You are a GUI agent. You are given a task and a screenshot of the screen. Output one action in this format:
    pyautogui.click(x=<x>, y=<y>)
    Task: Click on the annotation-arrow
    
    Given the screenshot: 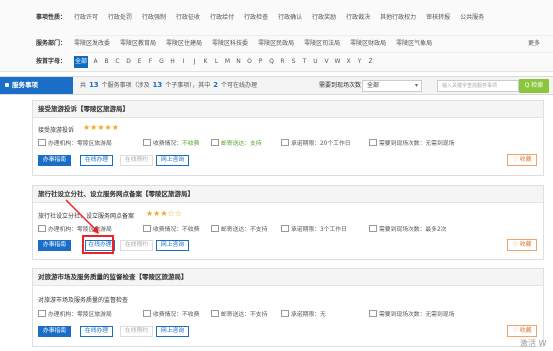 What is the action you would take?
    pyautogui.click(x=82, y=216)
    